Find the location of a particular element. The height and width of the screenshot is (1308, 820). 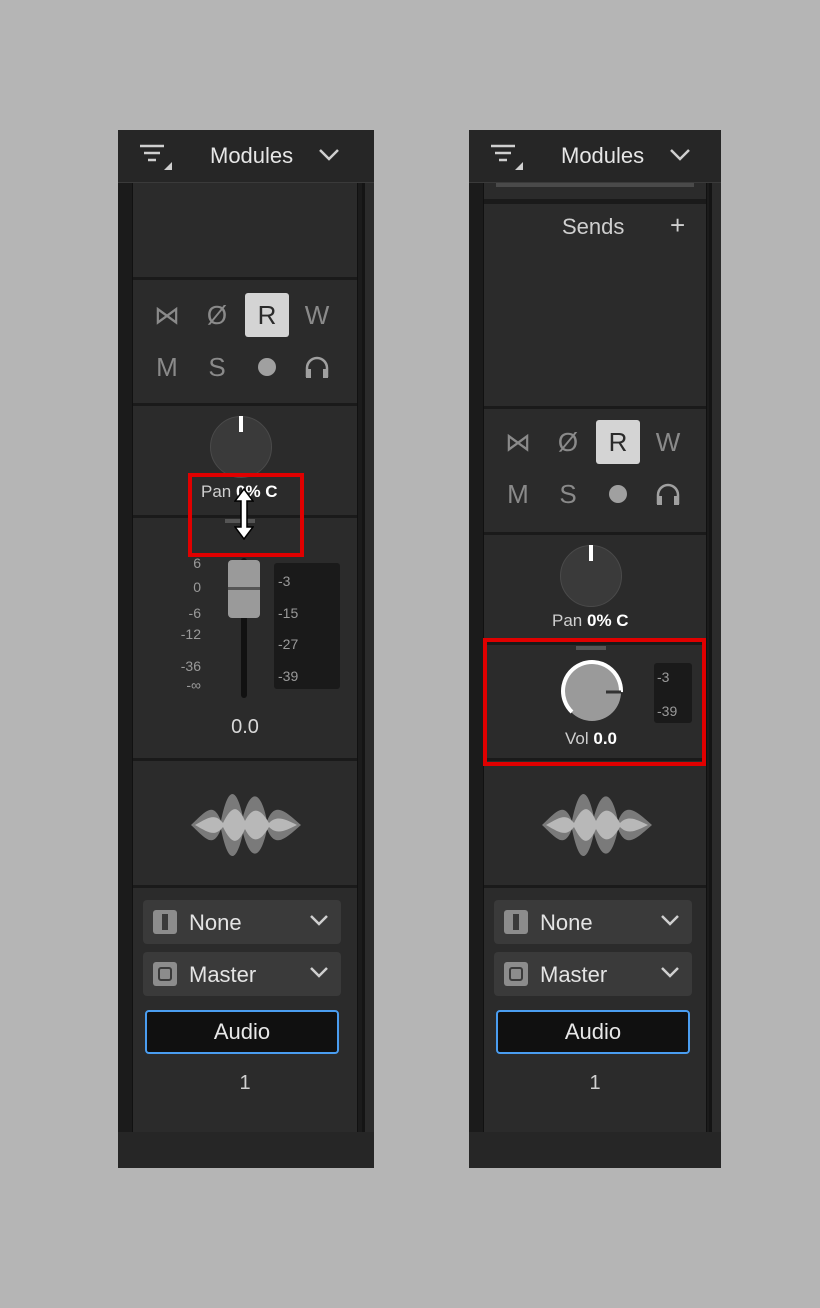

pan-value: 0% C is located at coordinates (608, 620).